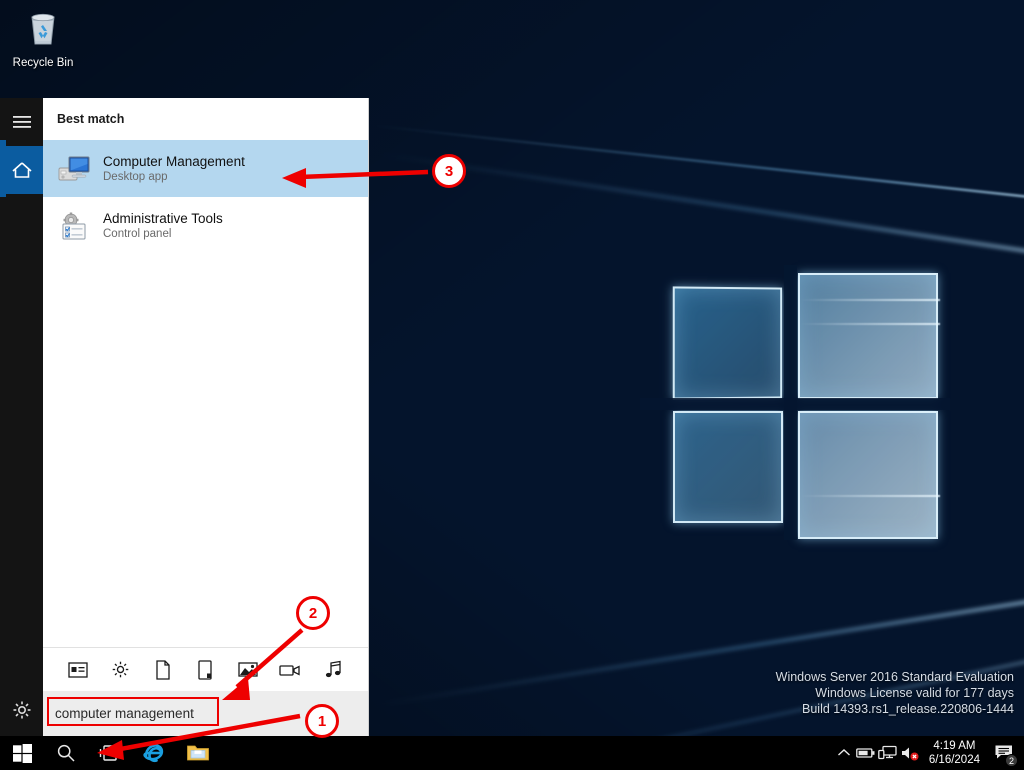 The height and width of the screenshot is (770, 1024). I want to click on file-explorer-icon, so click(198, 753).